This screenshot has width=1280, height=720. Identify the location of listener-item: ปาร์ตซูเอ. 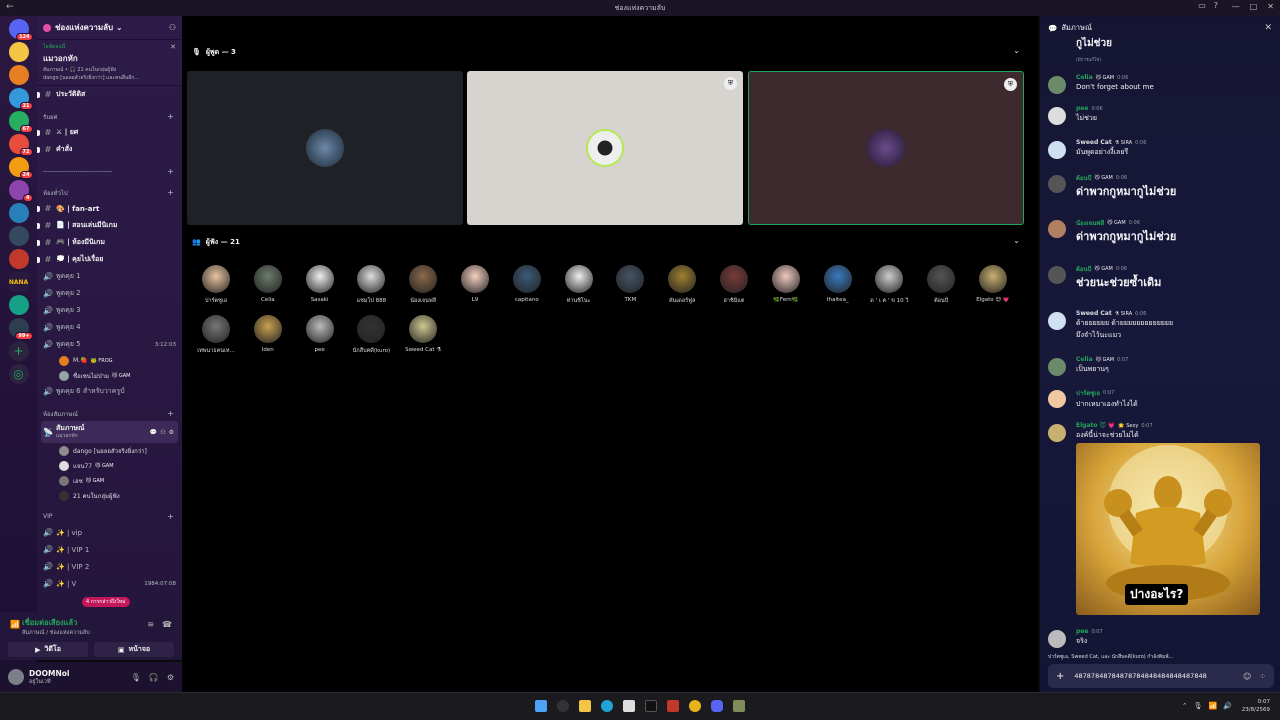
(216, 285).